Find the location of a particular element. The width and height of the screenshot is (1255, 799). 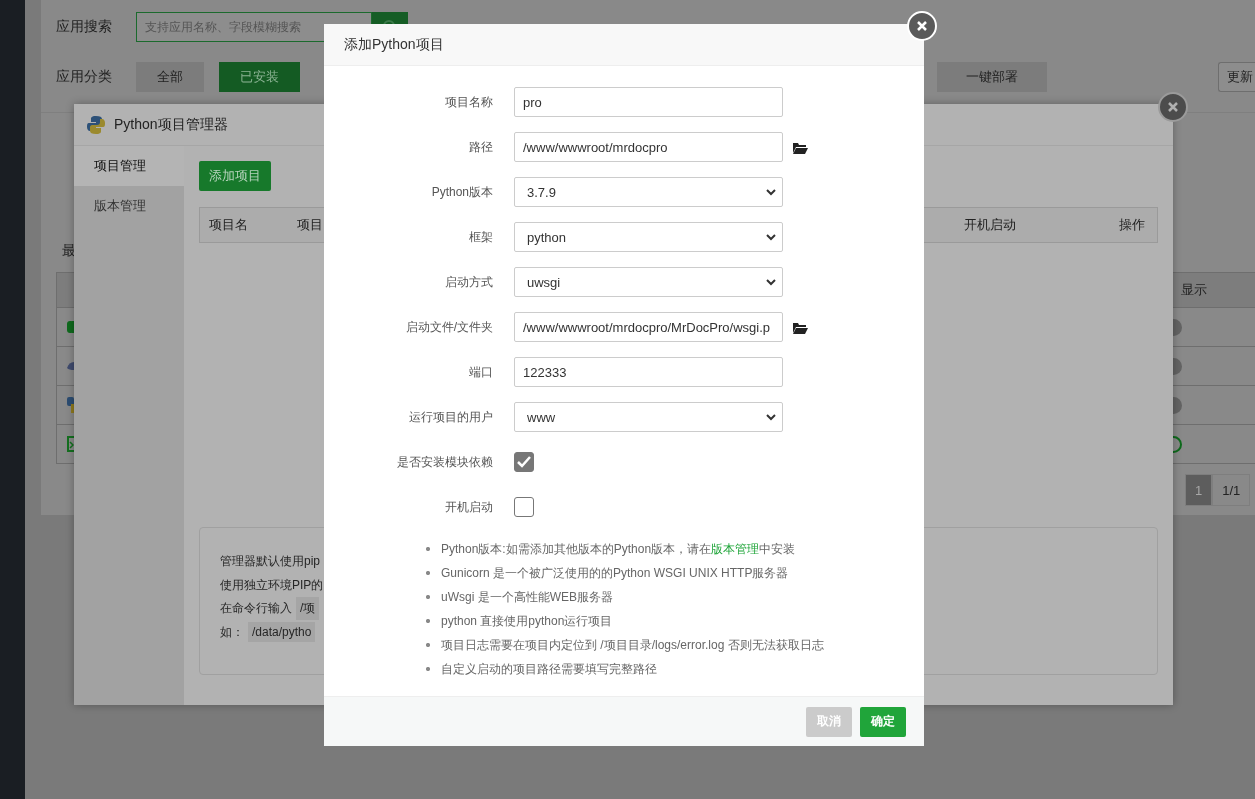

field-label: Python版本 is located at coordinates (461, 192).